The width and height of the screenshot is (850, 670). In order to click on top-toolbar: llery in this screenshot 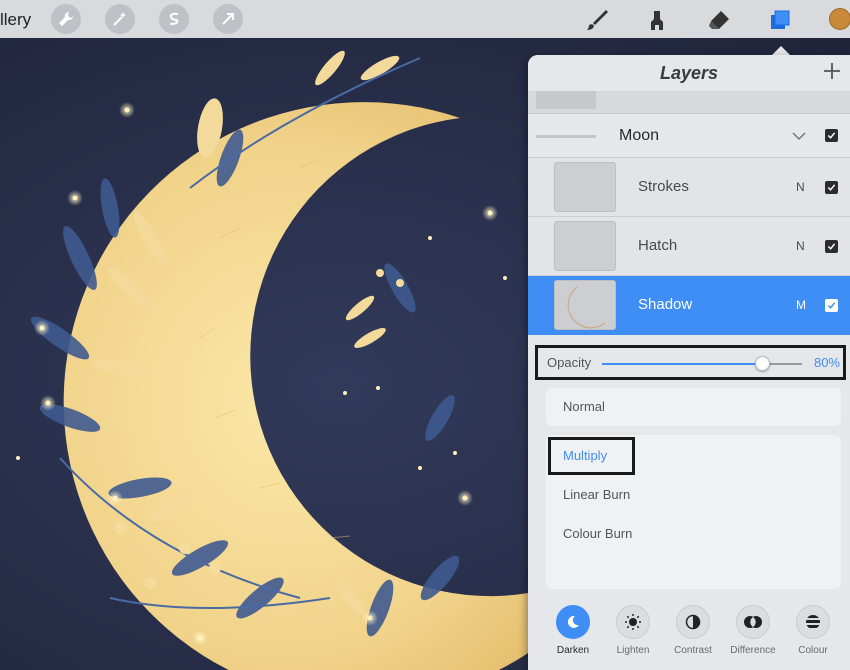, I will do `click(425, 19)`.